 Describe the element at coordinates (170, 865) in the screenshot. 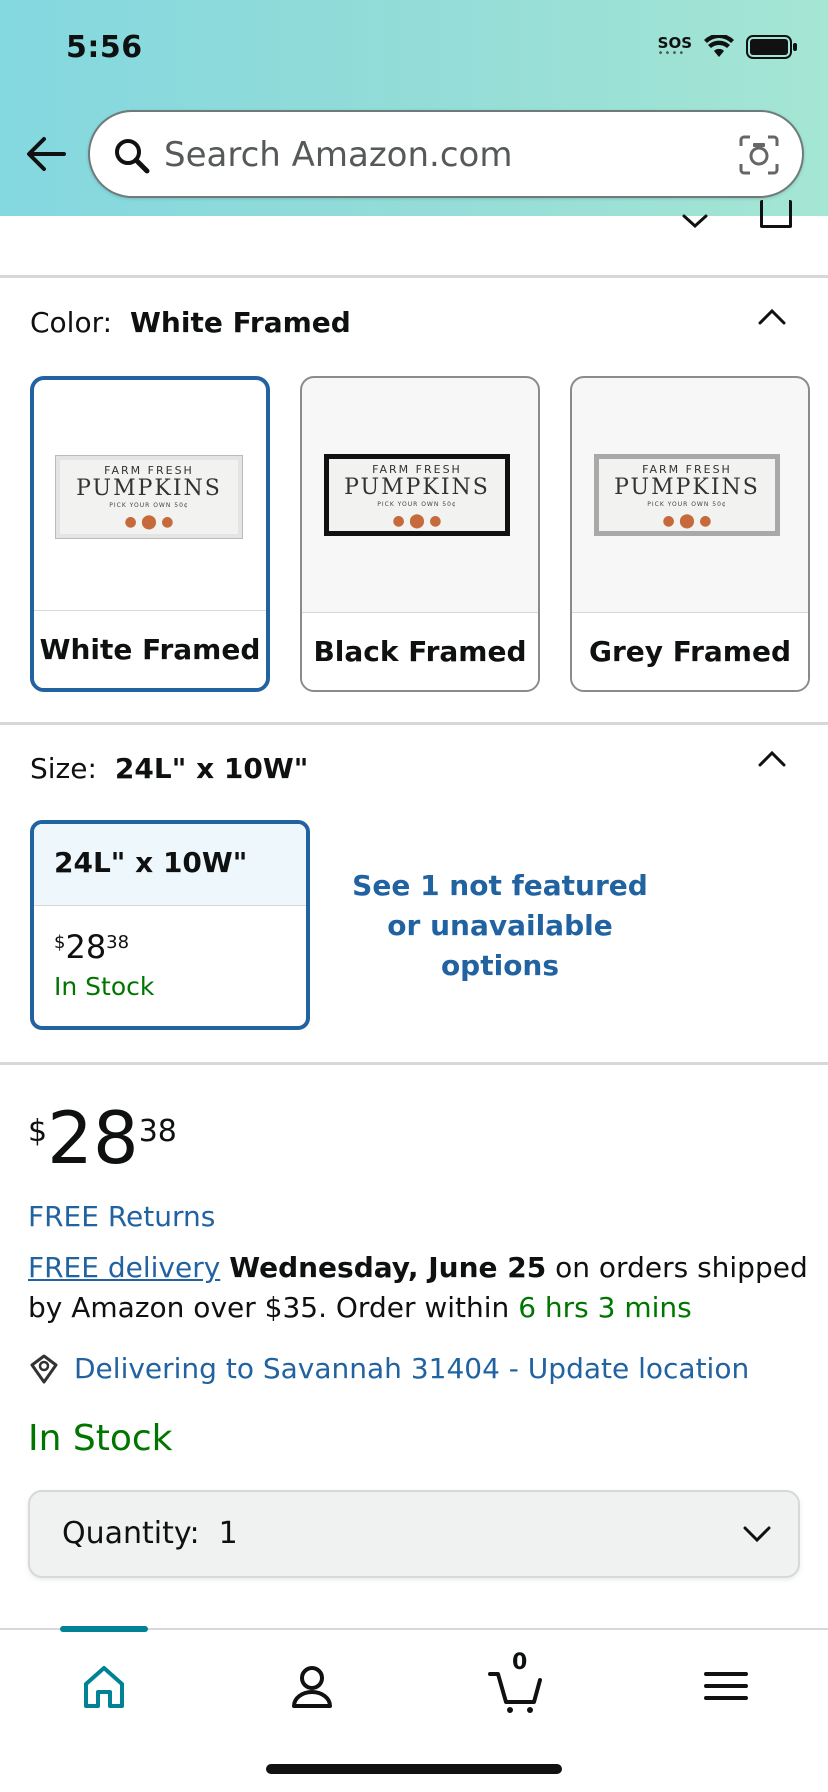

I see `size-option-label: 24L" x 10W"` at that location.